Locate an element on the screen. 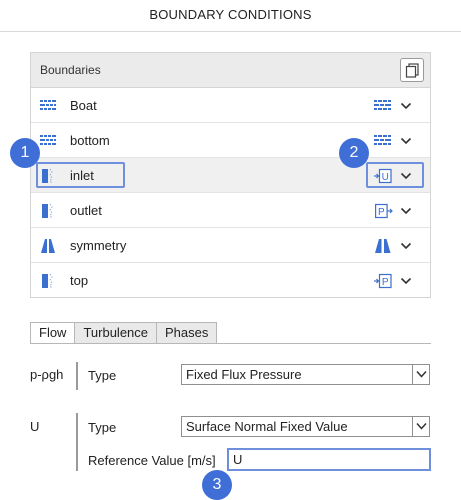 This screenshot has width=461, height=500. select-value: Fixed Flux Pressure is located at coordinates (244, 374).